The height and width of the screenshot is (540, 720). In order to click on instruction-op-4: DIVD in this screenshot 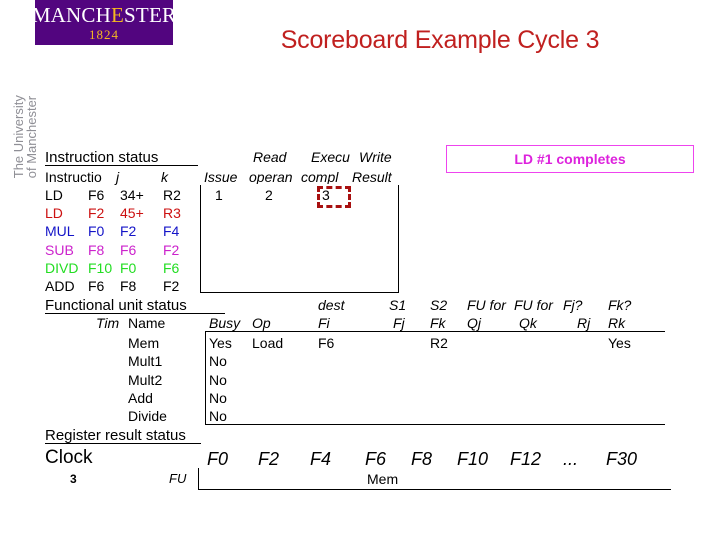, I will do `click(62, 268)`.